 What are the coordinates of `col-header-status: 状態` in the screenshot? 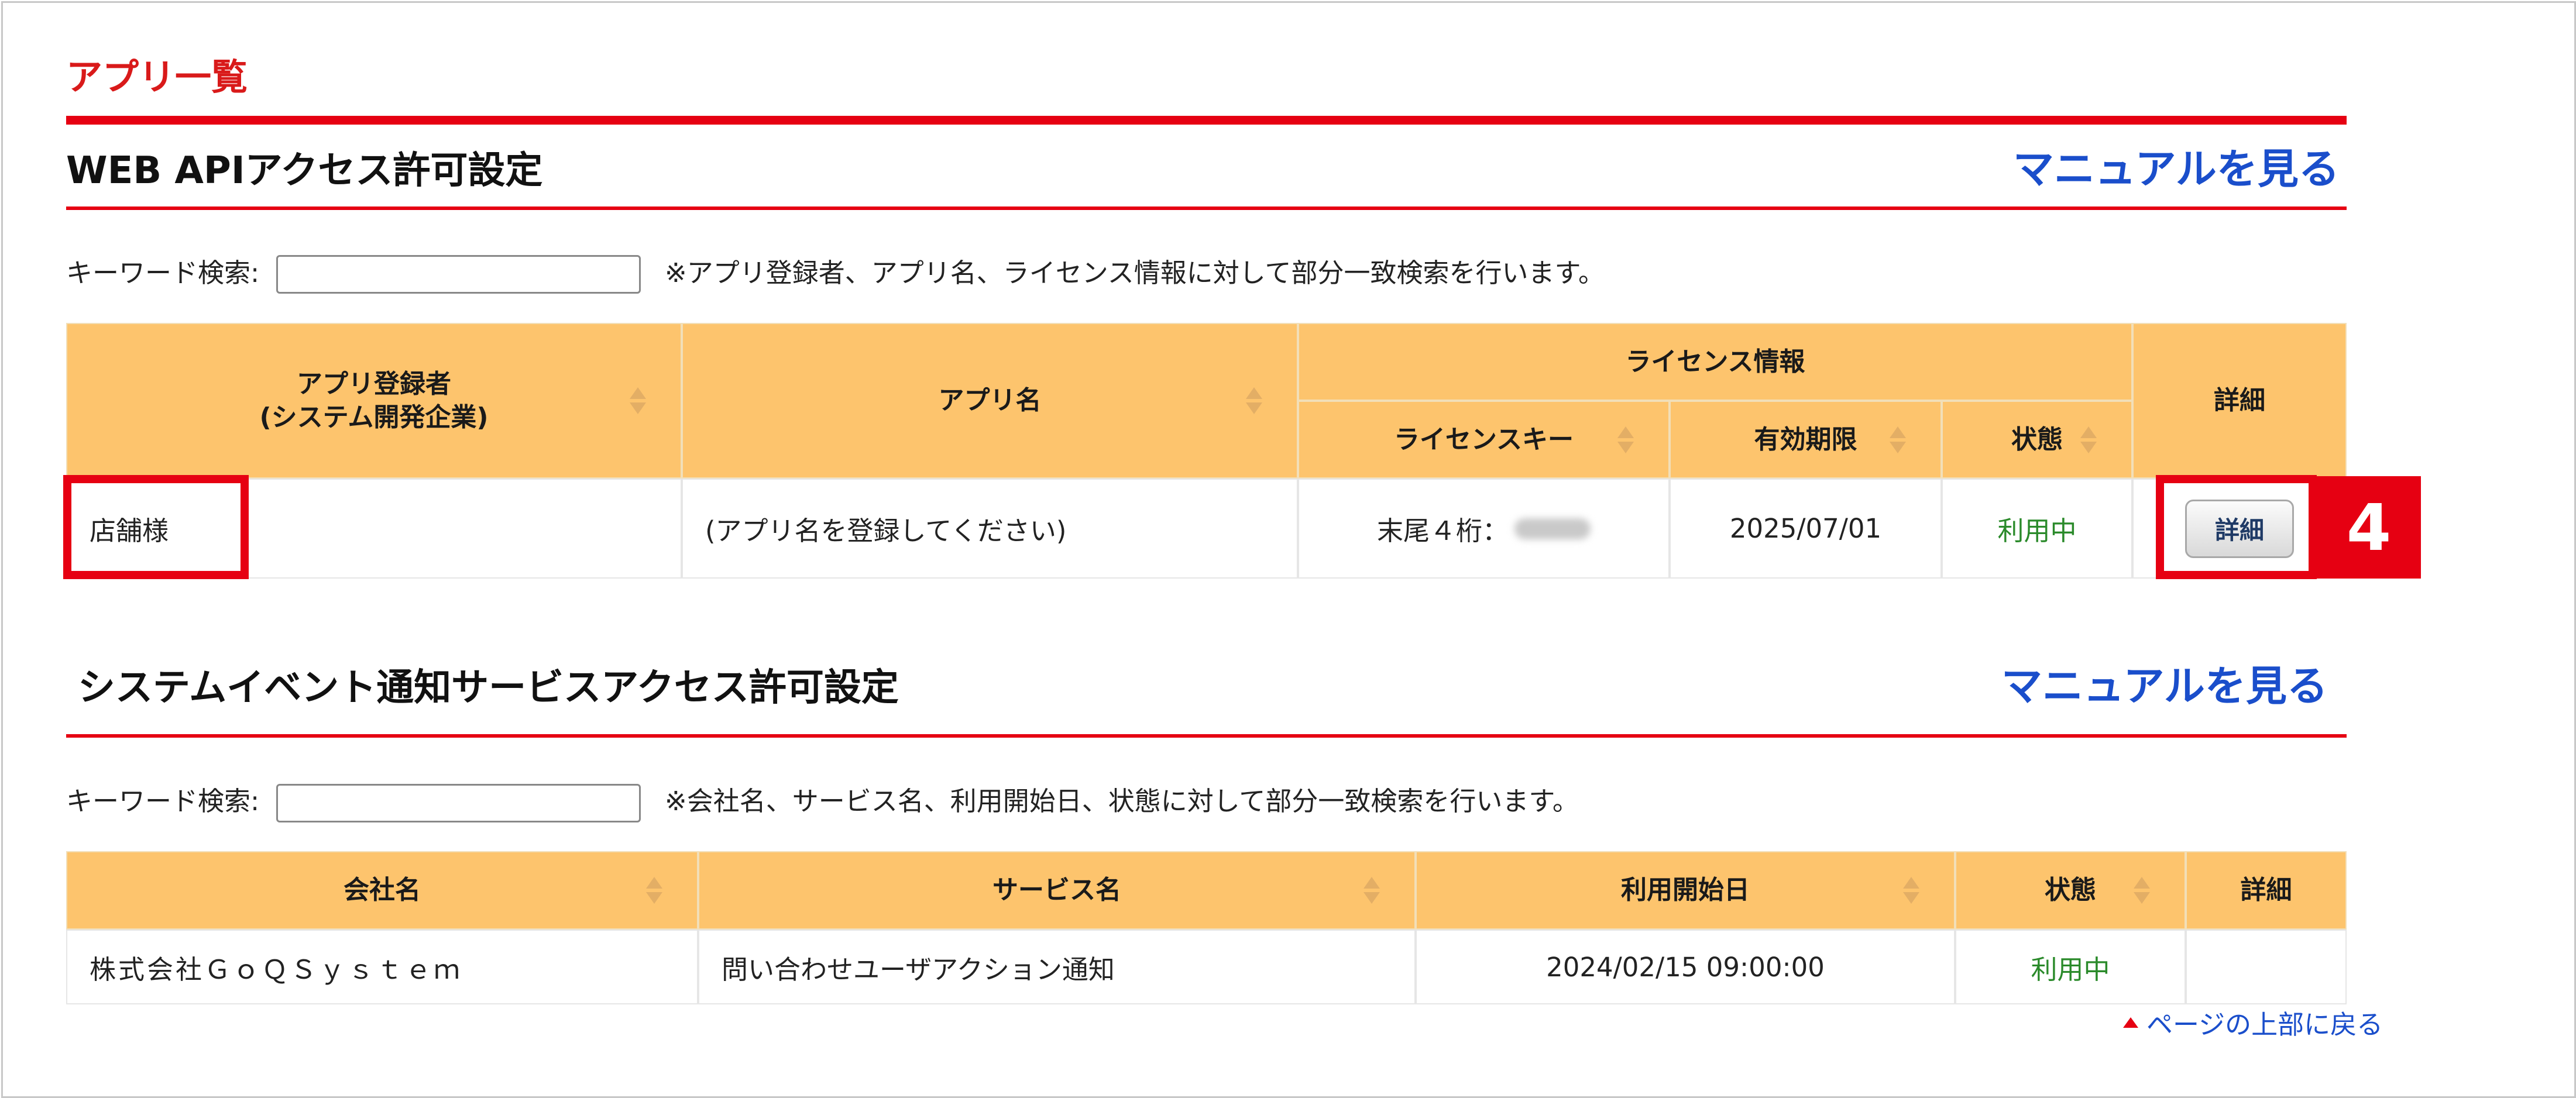 It's located at (2037, 440).